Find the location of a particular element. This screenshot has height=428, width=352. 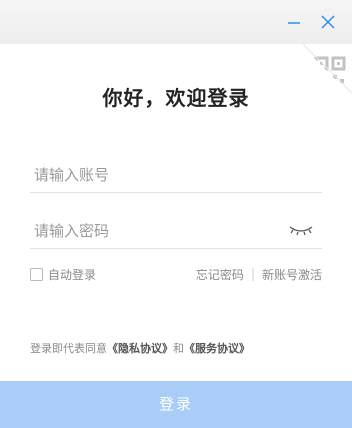

minimize-button is located at coordinates (294, 22).